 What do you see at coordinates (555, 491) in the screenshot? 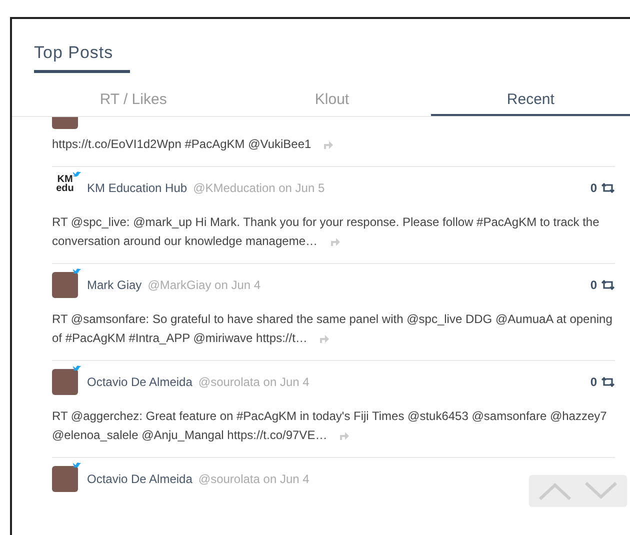
I see `chevron-up-icon` at bounding box center [555, 491].